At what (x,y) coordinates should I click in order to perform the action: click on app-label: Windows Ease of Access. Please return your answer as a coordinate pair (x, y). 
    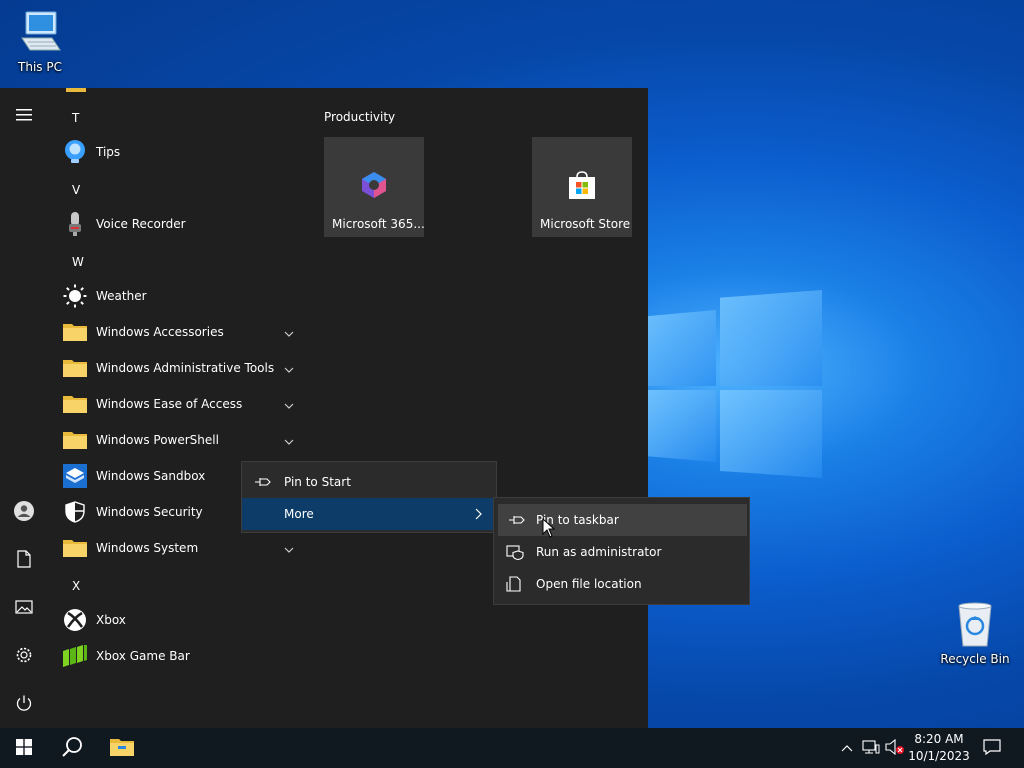
    Looking at the image, I should click on (169, 404).